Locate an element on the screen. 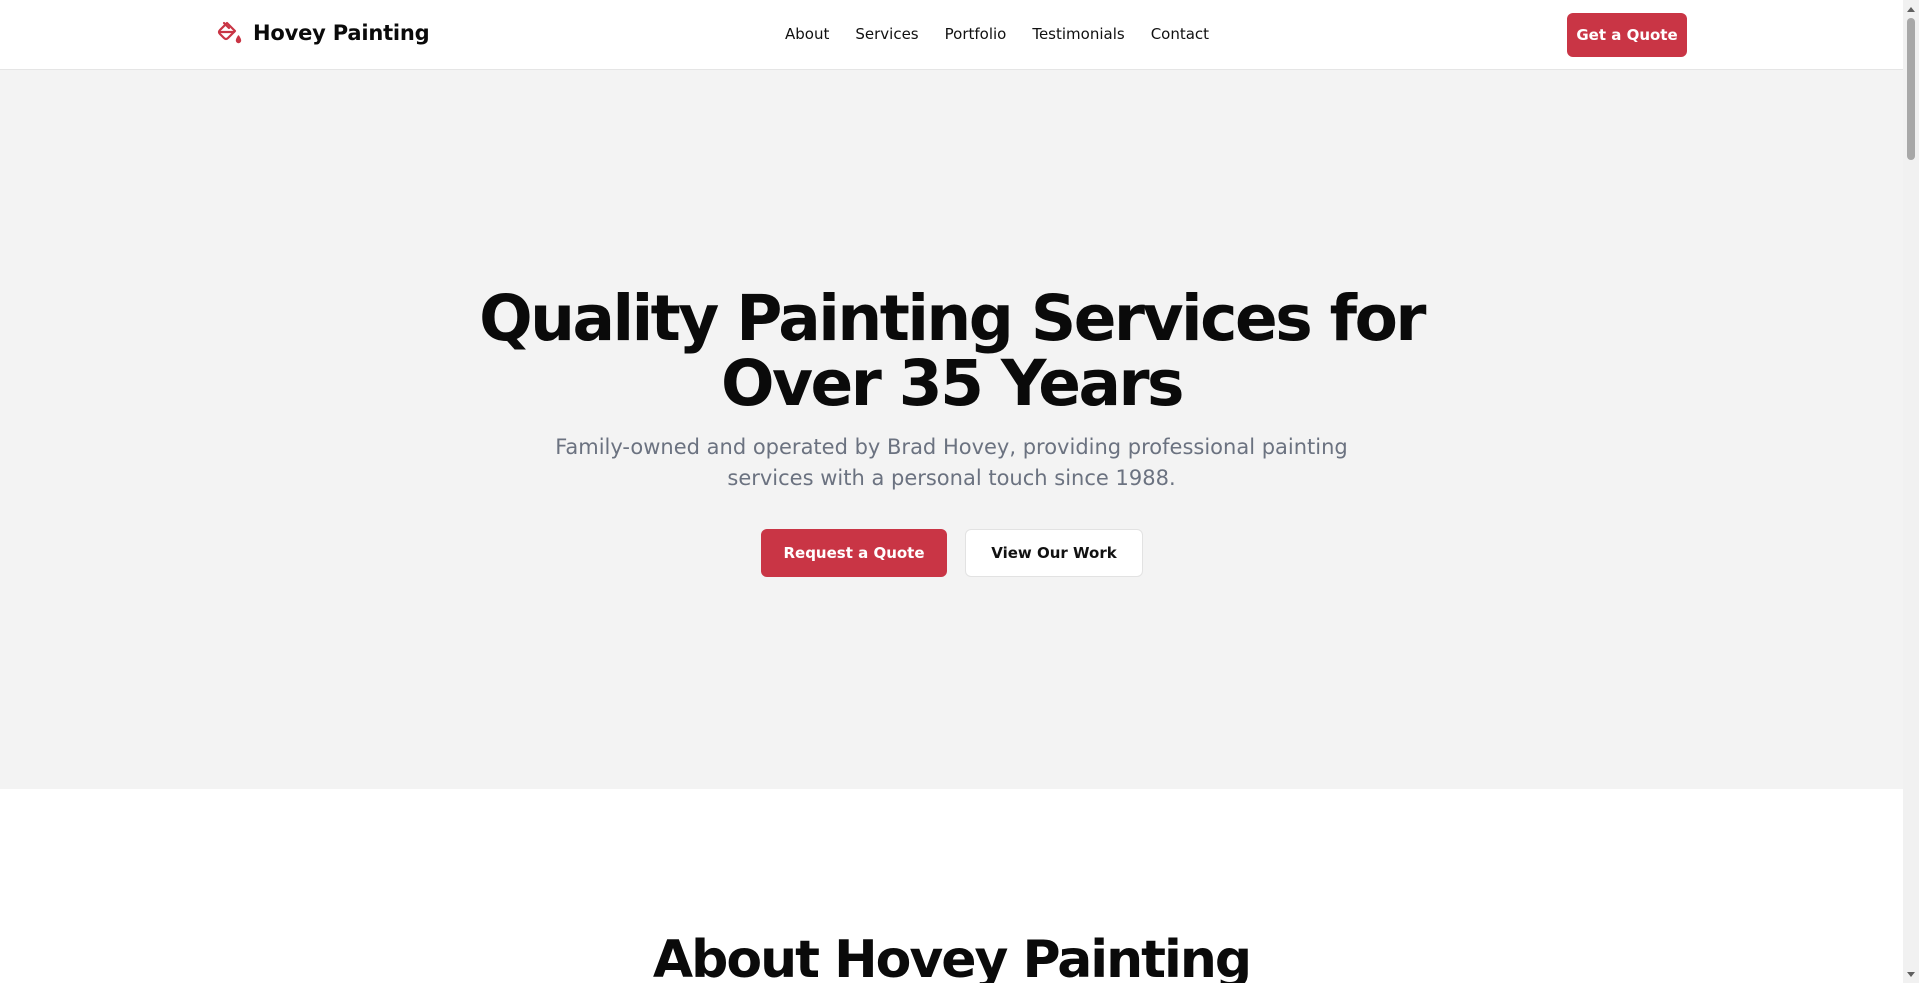 The height and width of the screenshot is (983, 1919). nav-item-testimonials: Testimonials is located at coordinates (1078, 34).